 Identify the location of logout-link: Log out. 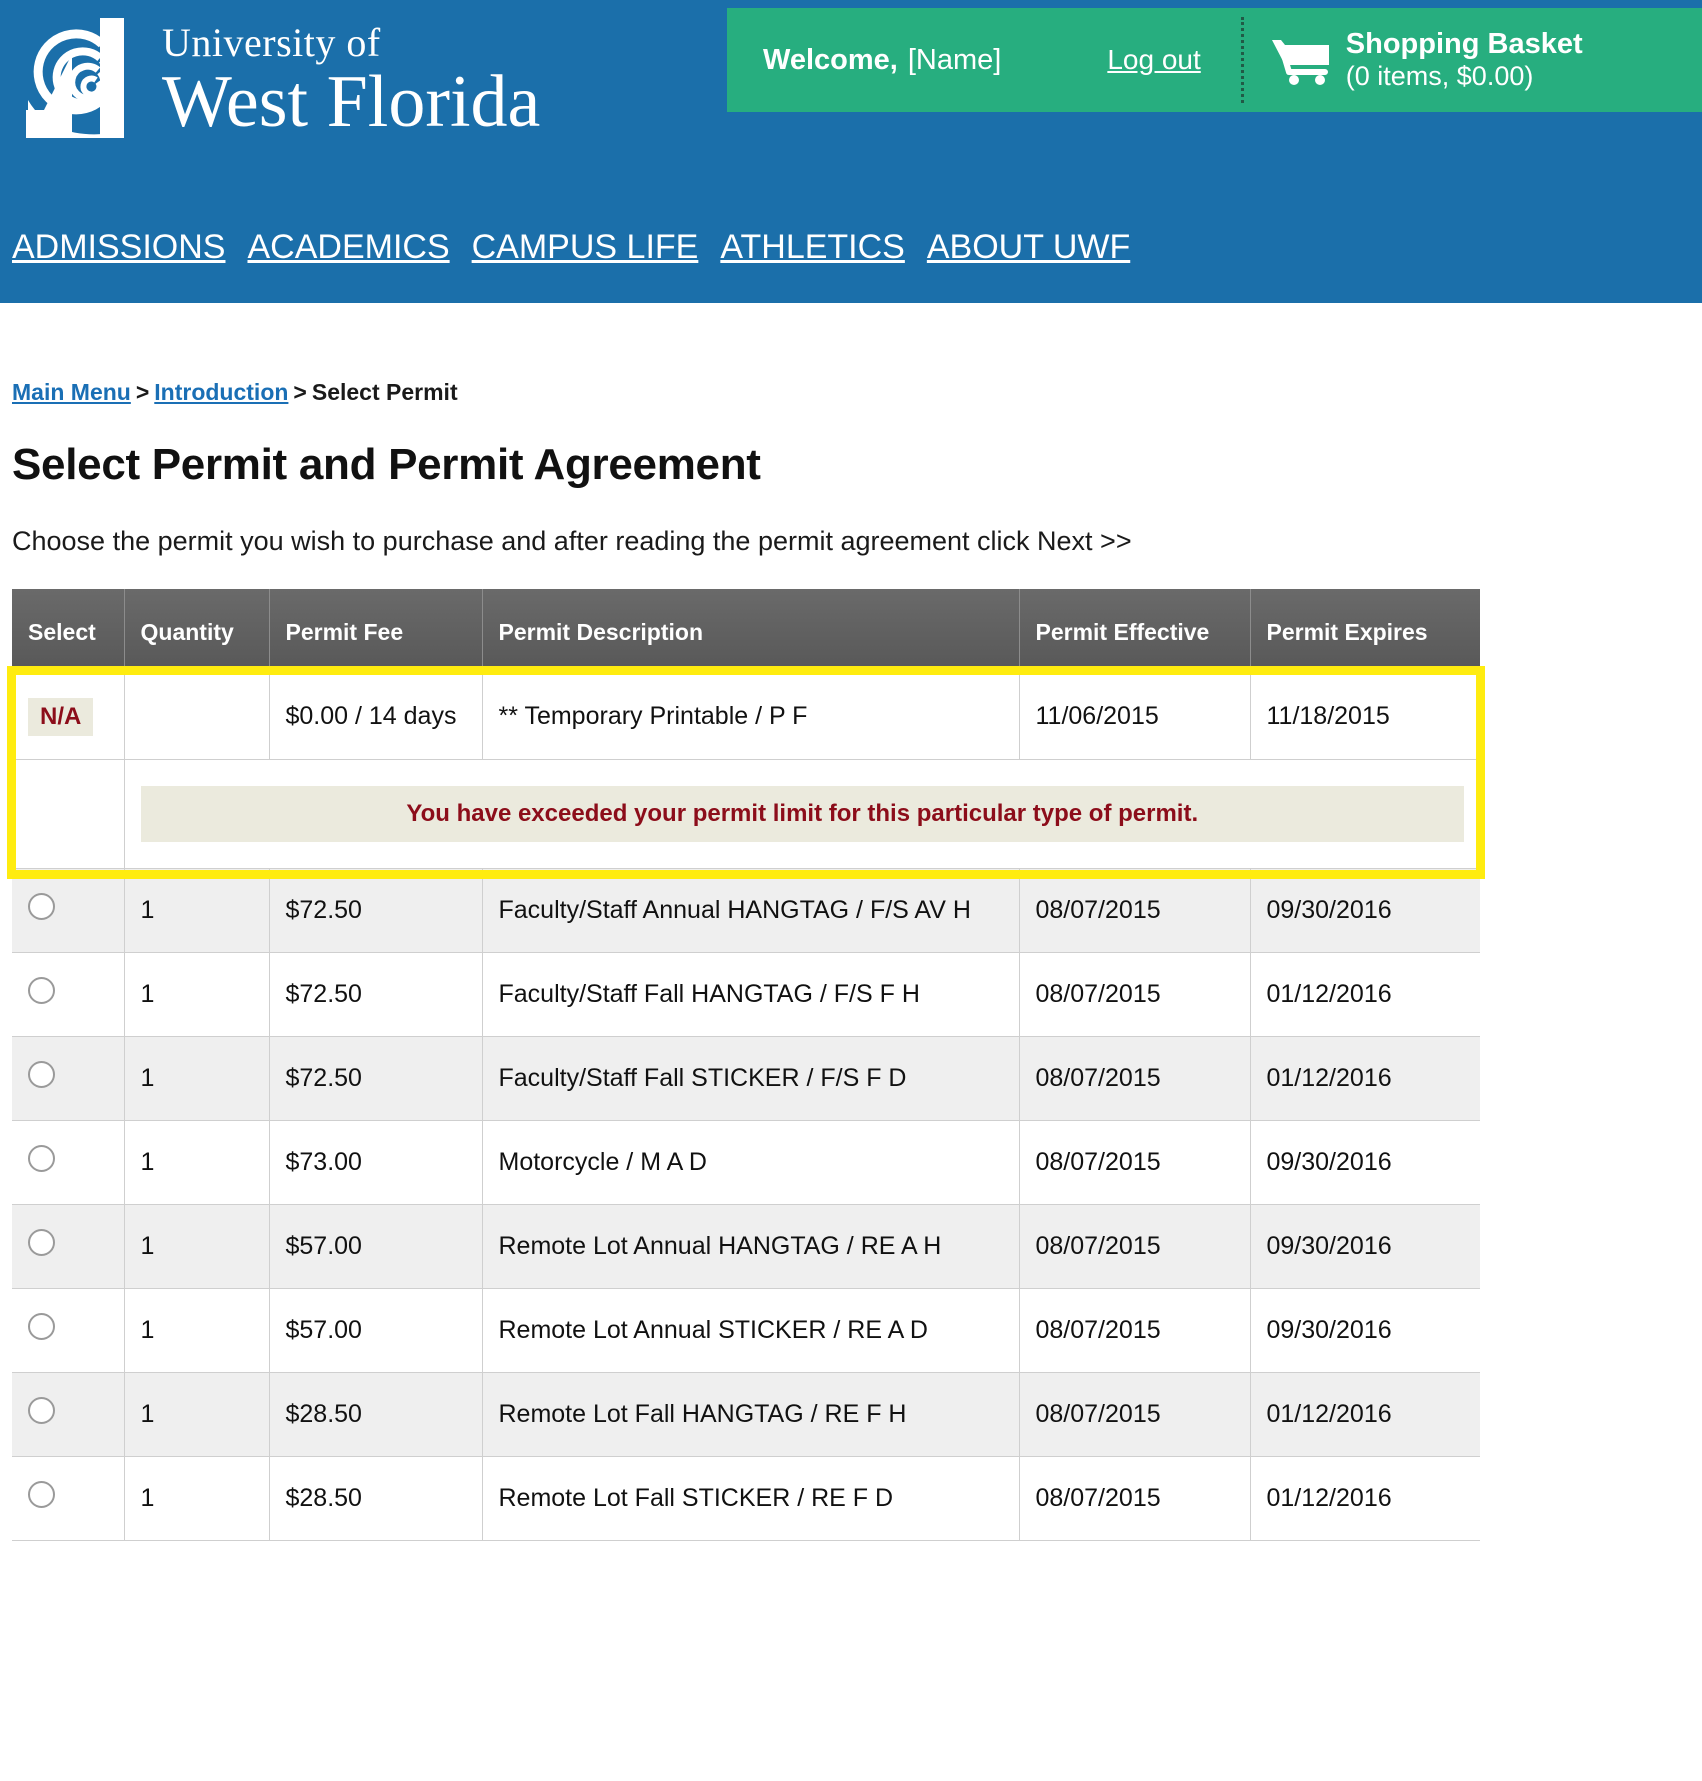
(1153, 60).